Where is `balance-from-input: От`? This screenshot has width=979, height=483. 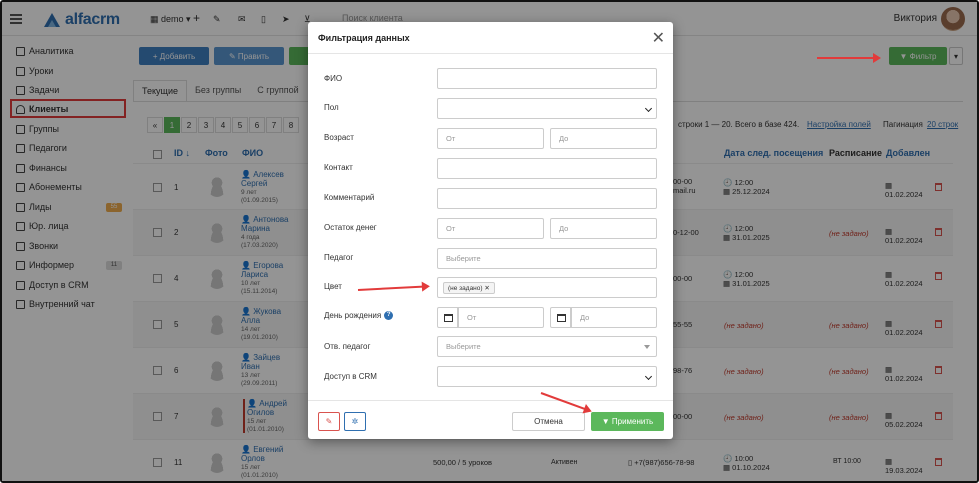
balance-from-input: От is located at coordinates (490, 228).